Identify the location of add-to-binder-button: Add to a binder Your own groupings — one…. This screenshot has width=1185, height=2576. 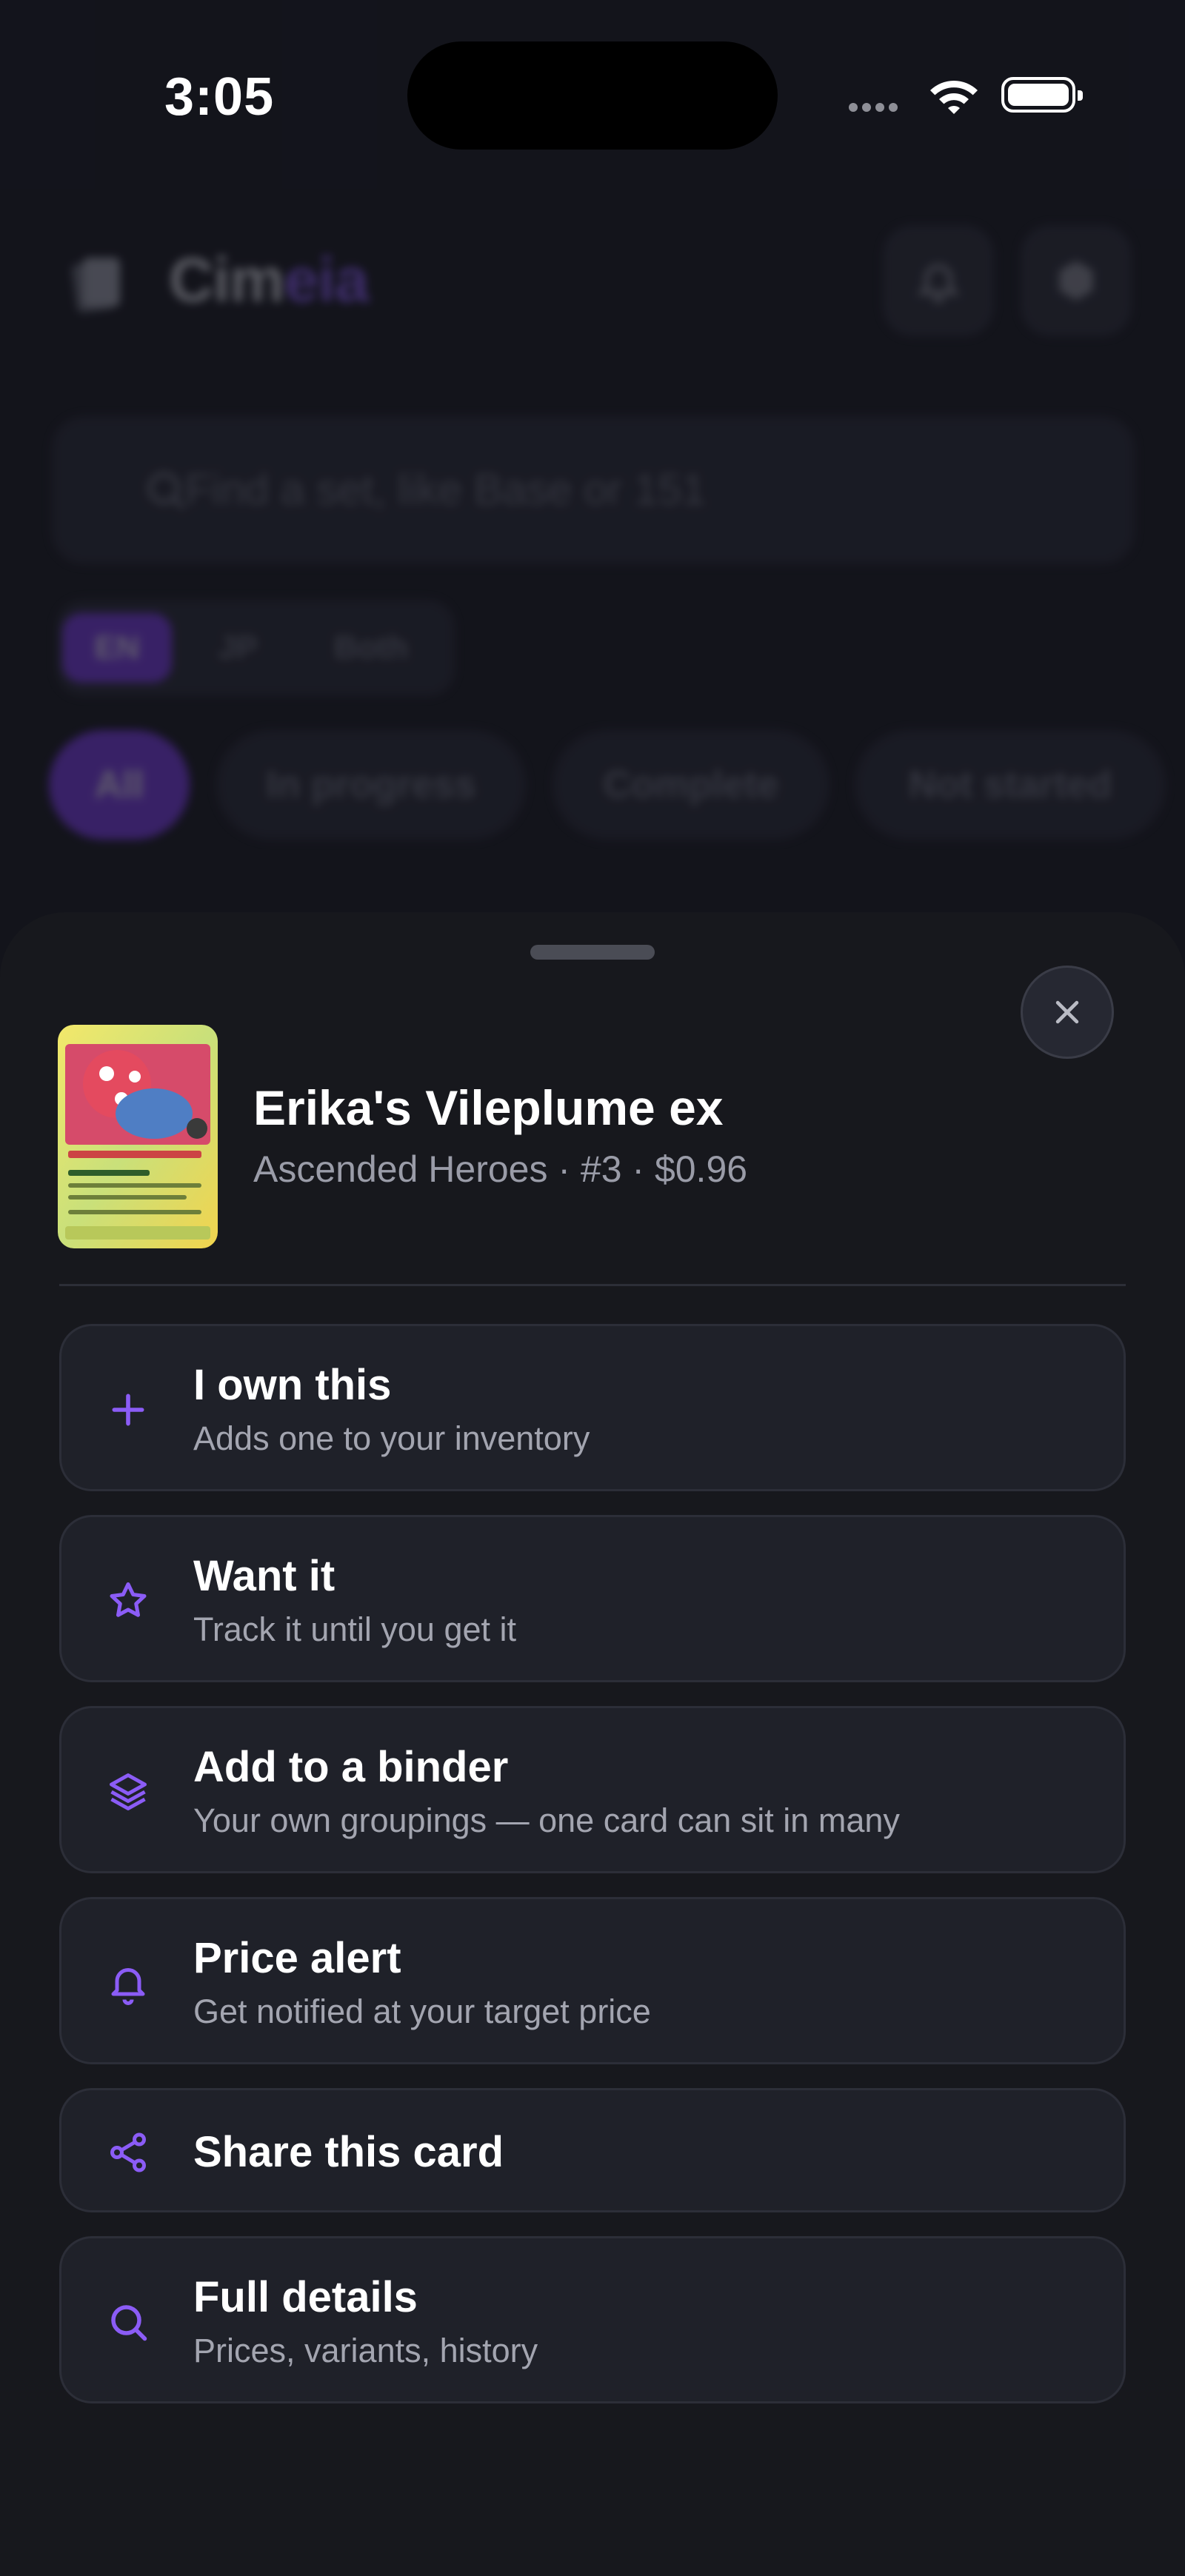
(592, 1789).